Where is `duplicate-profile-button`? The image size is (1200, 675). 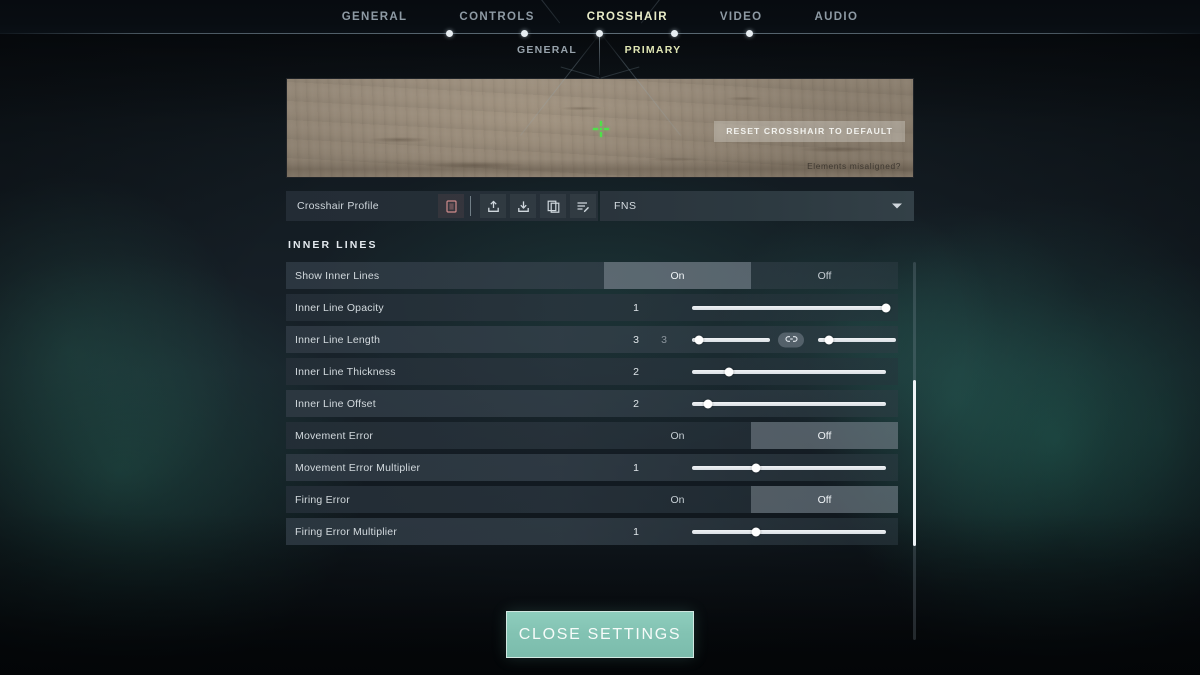
duplicate-profile-button is located at coordinates (553, 206).